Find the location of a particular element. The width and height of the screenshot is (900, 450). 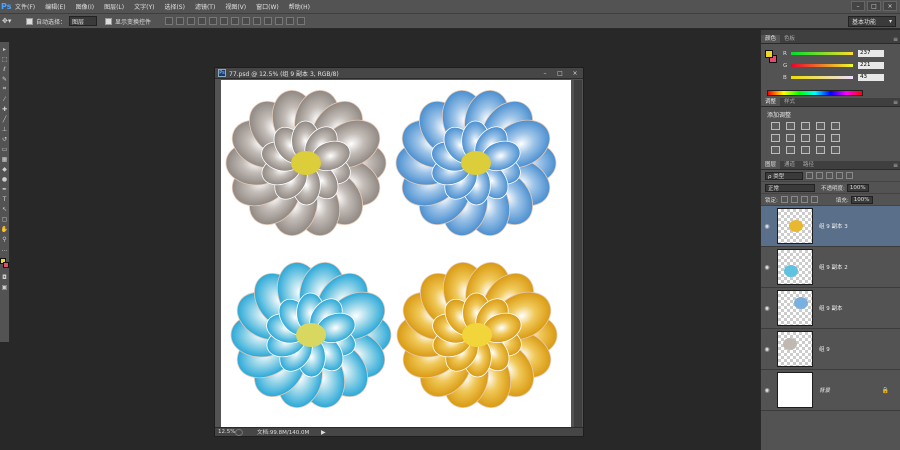

align-left-icon is located at coordinates (202, 21).